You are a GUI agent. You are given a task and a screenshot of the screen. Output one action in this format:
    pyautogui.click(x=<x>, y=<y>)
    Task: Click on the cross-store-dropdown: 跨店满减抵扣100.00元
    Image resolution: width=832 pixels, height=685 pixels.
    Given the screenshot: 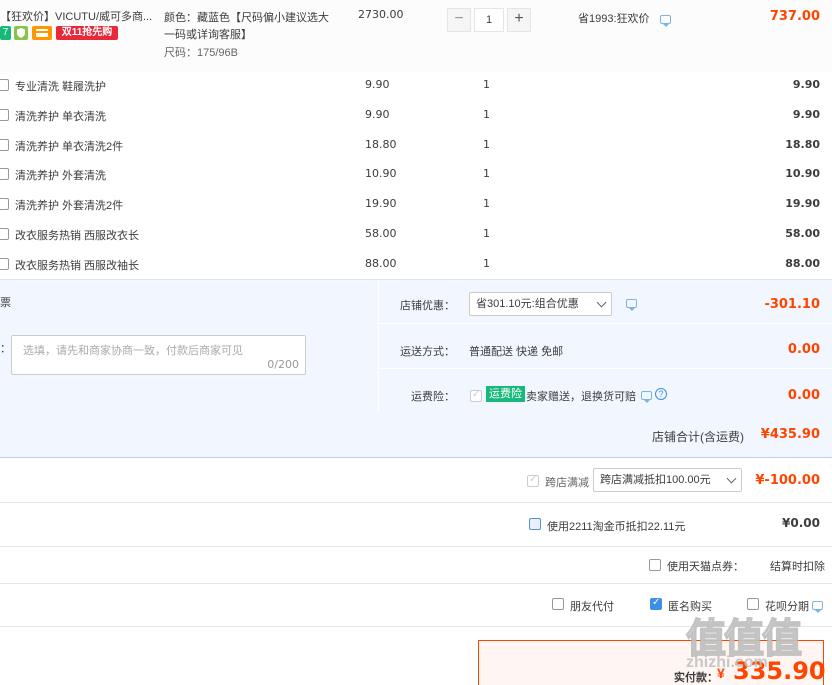 What is the action you would take?
    pyautogui.click(x=667, y=480)
    